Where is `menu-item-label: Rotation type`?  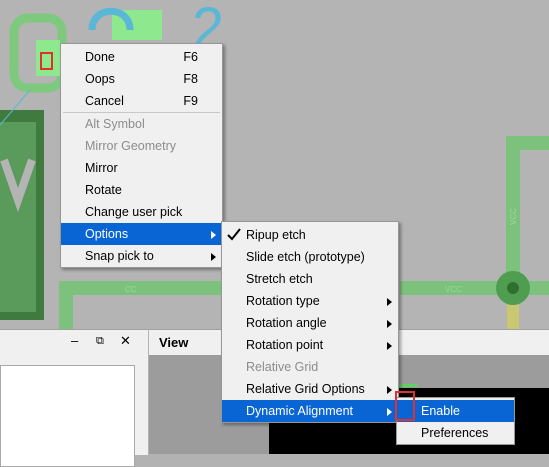 menu-item-label: Rotation type is located at coordinates (283, 301).